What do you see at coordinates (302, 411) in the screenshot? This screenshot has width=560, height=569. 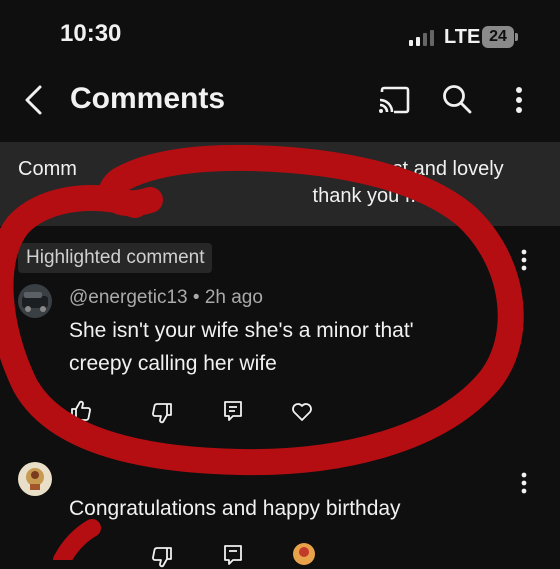 I see `heart-icon` at bounding box center [302, 411].